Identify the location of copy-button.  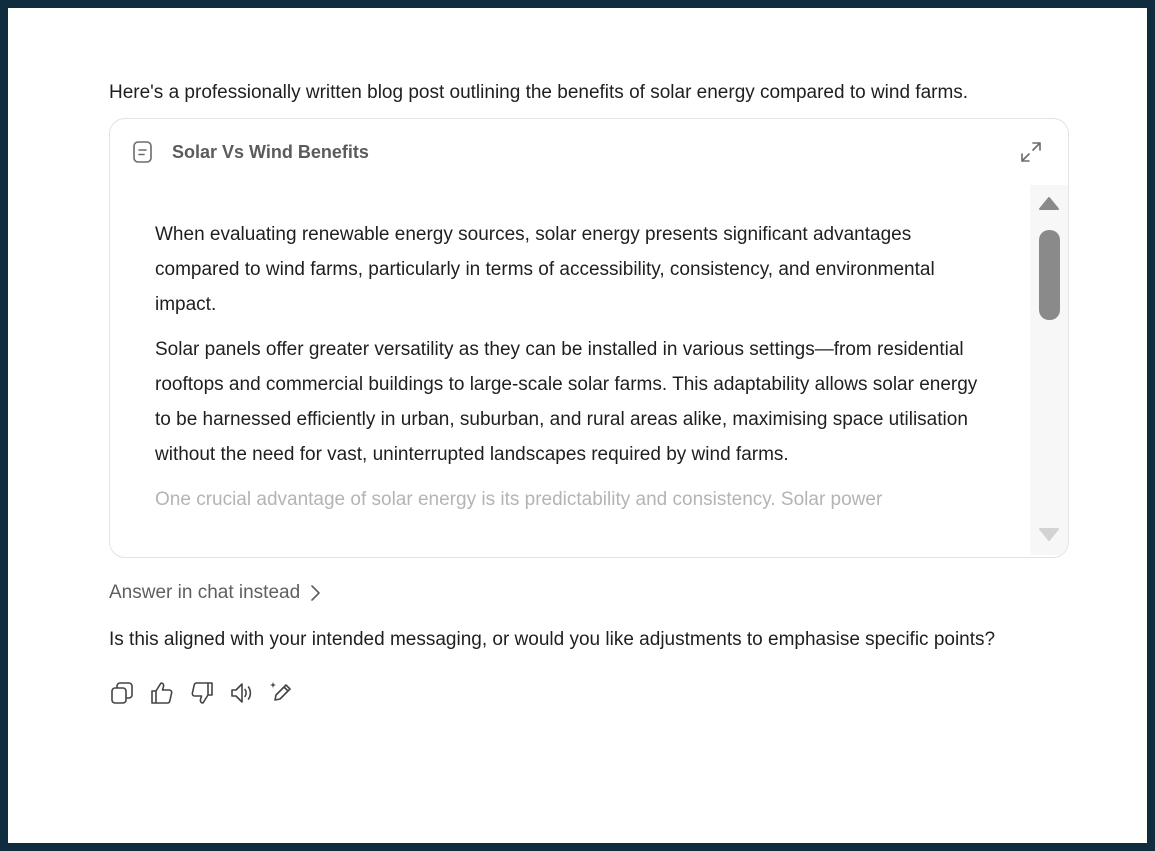
(129, 693).